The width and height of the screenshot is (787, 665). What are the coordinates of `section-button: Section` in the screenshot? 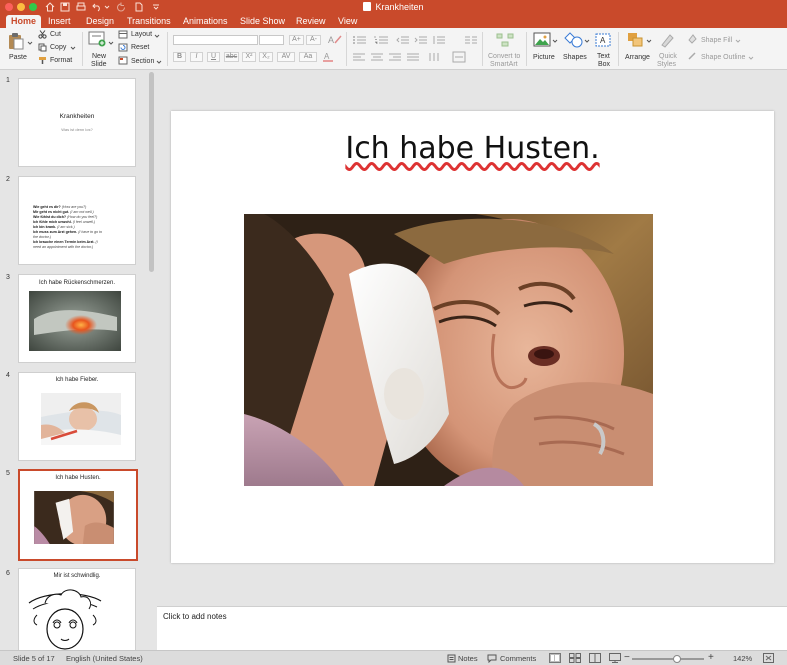 It's located at (142, 61).